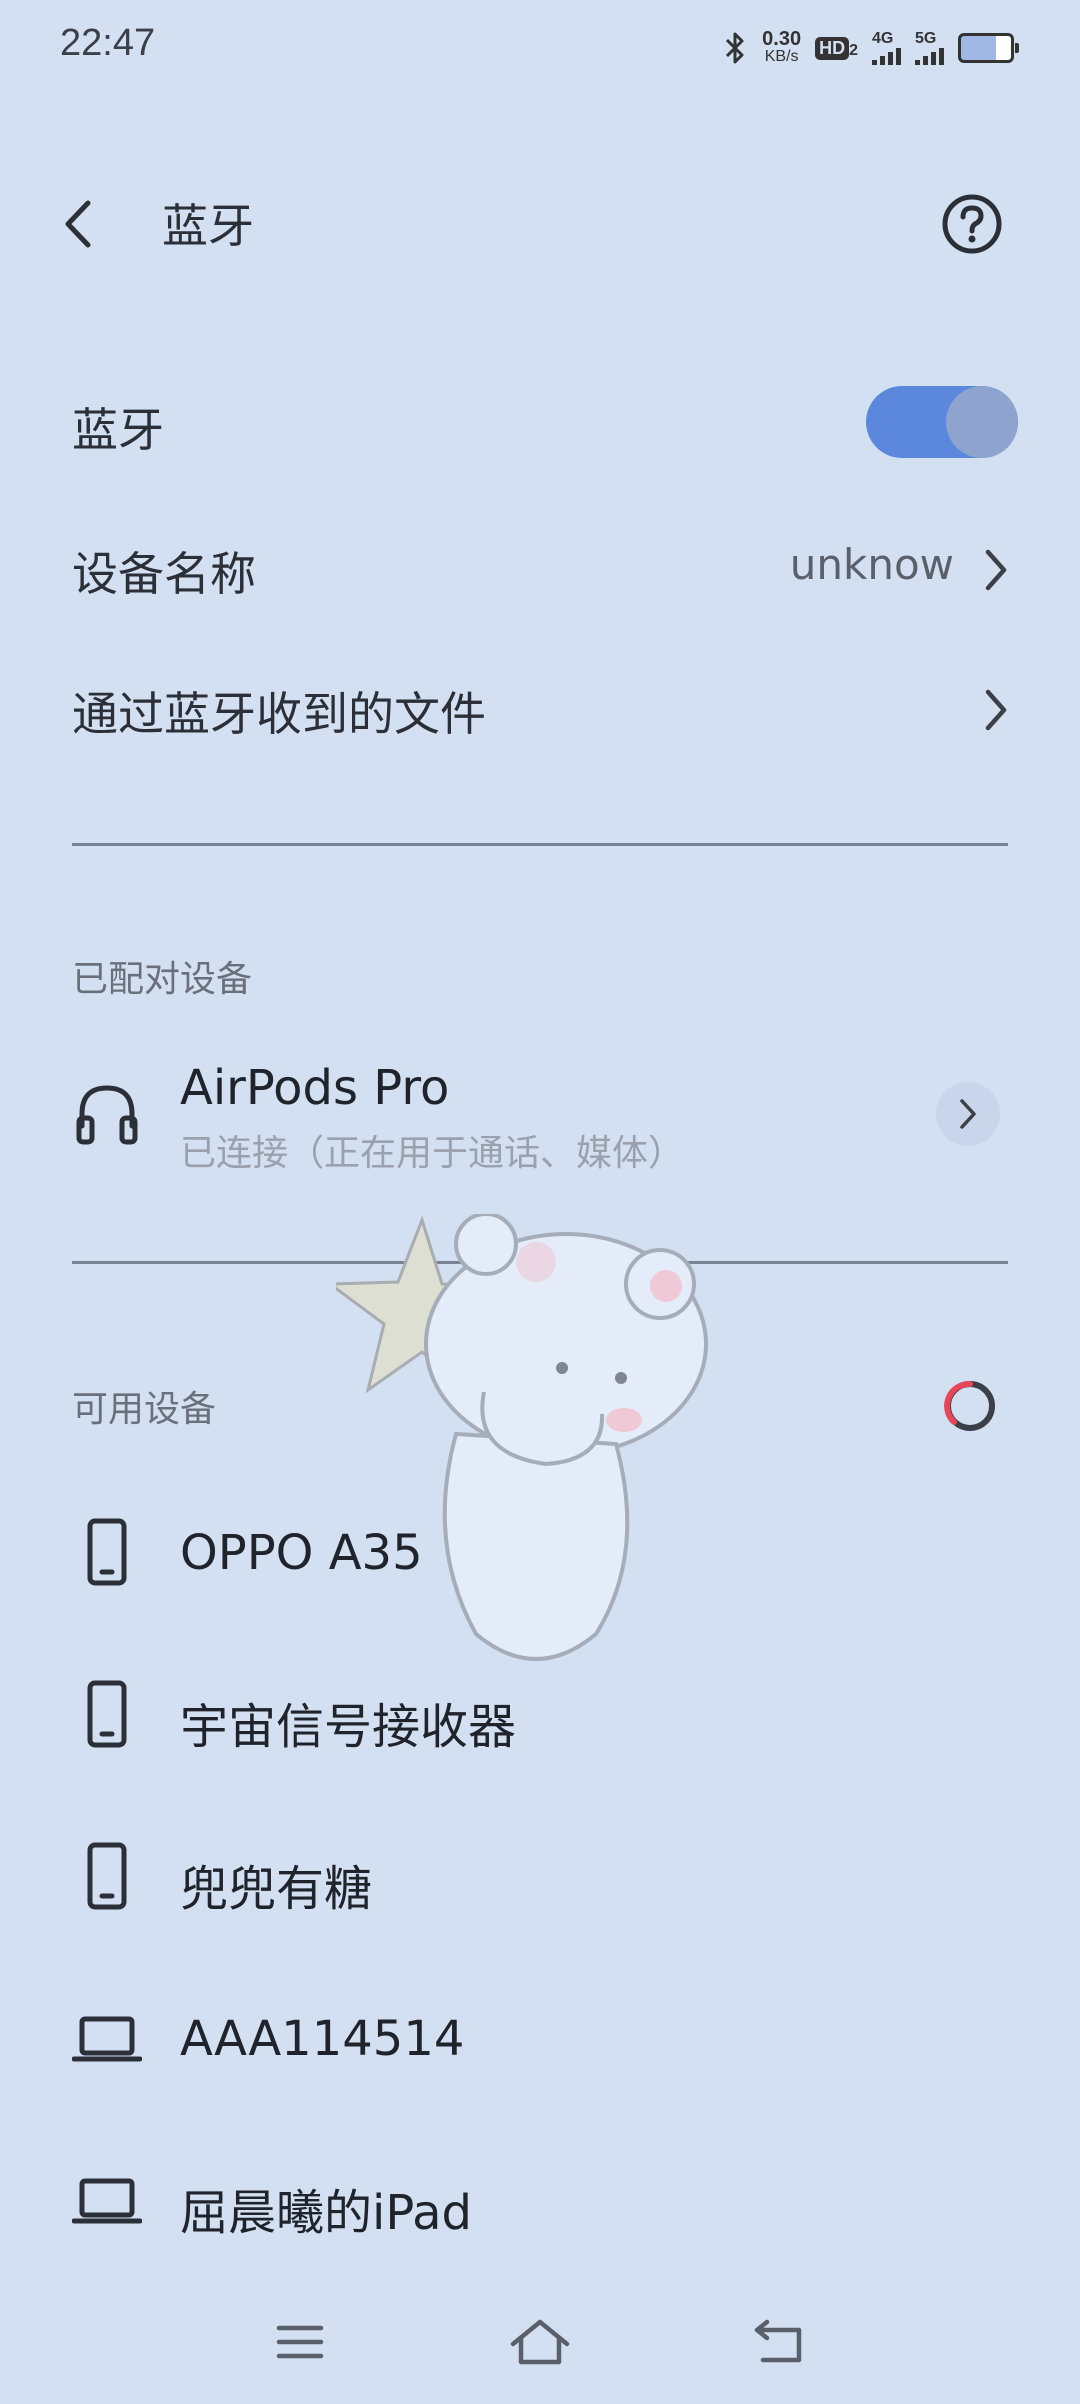  I want to click on network-speed: 0.30 KB/s, so click(782, 46).